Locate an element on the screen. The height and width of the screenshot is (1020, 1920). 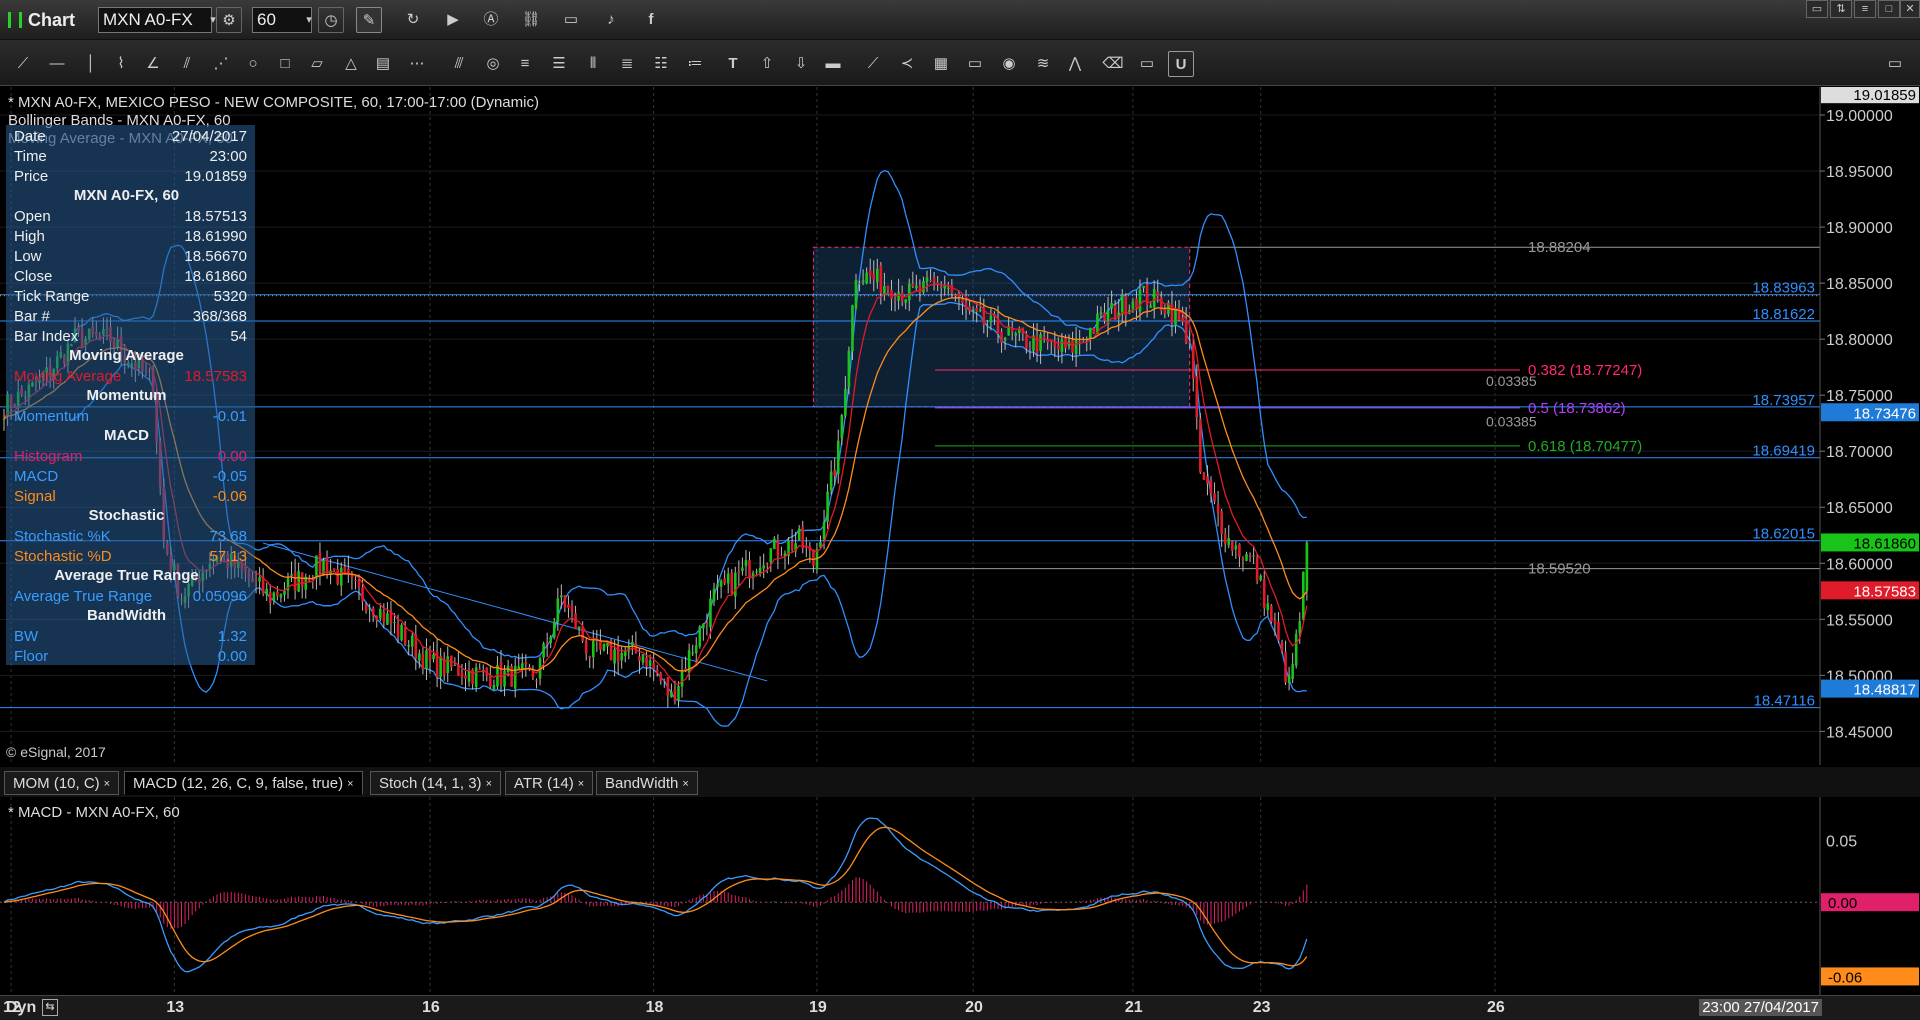
toolbar-options-icon: ▭ is located at coordinates (1895, 64).